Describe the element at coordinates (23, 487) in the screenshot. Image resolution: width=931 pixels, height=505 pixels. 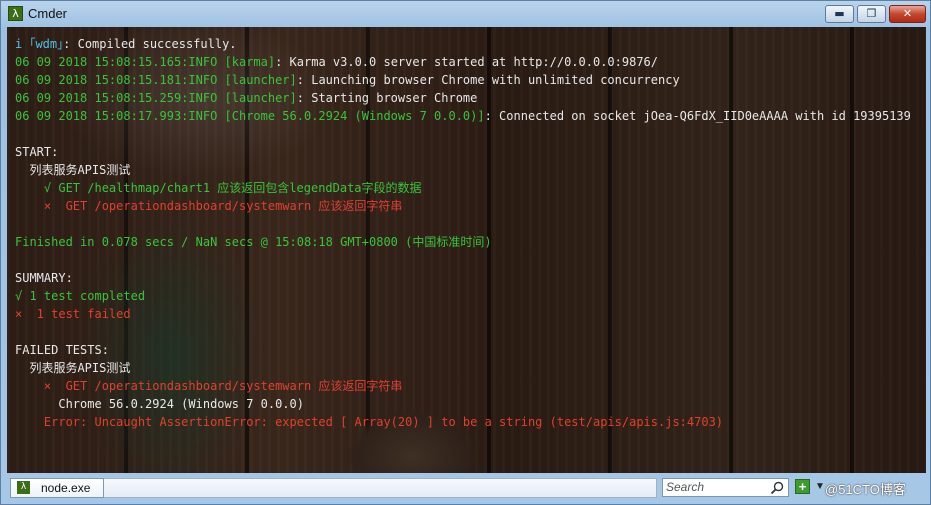
I see `lambda-icon: λ` at that location.